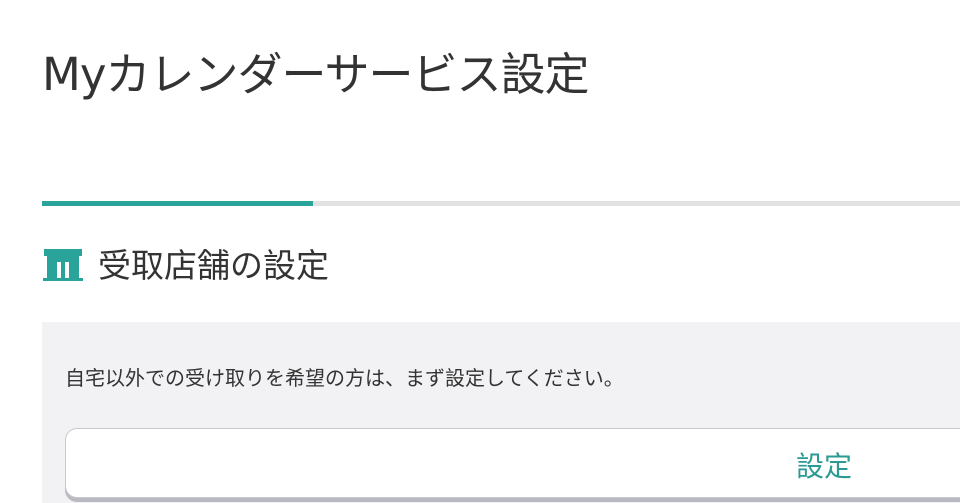 The width and height of the screenshot is (960, 503). Describe the element at coordinates (344, 378) in the screenshot. I see `panel-description: 自宅以外での受け取りを希望の方は、まず設定してください。` at that location.